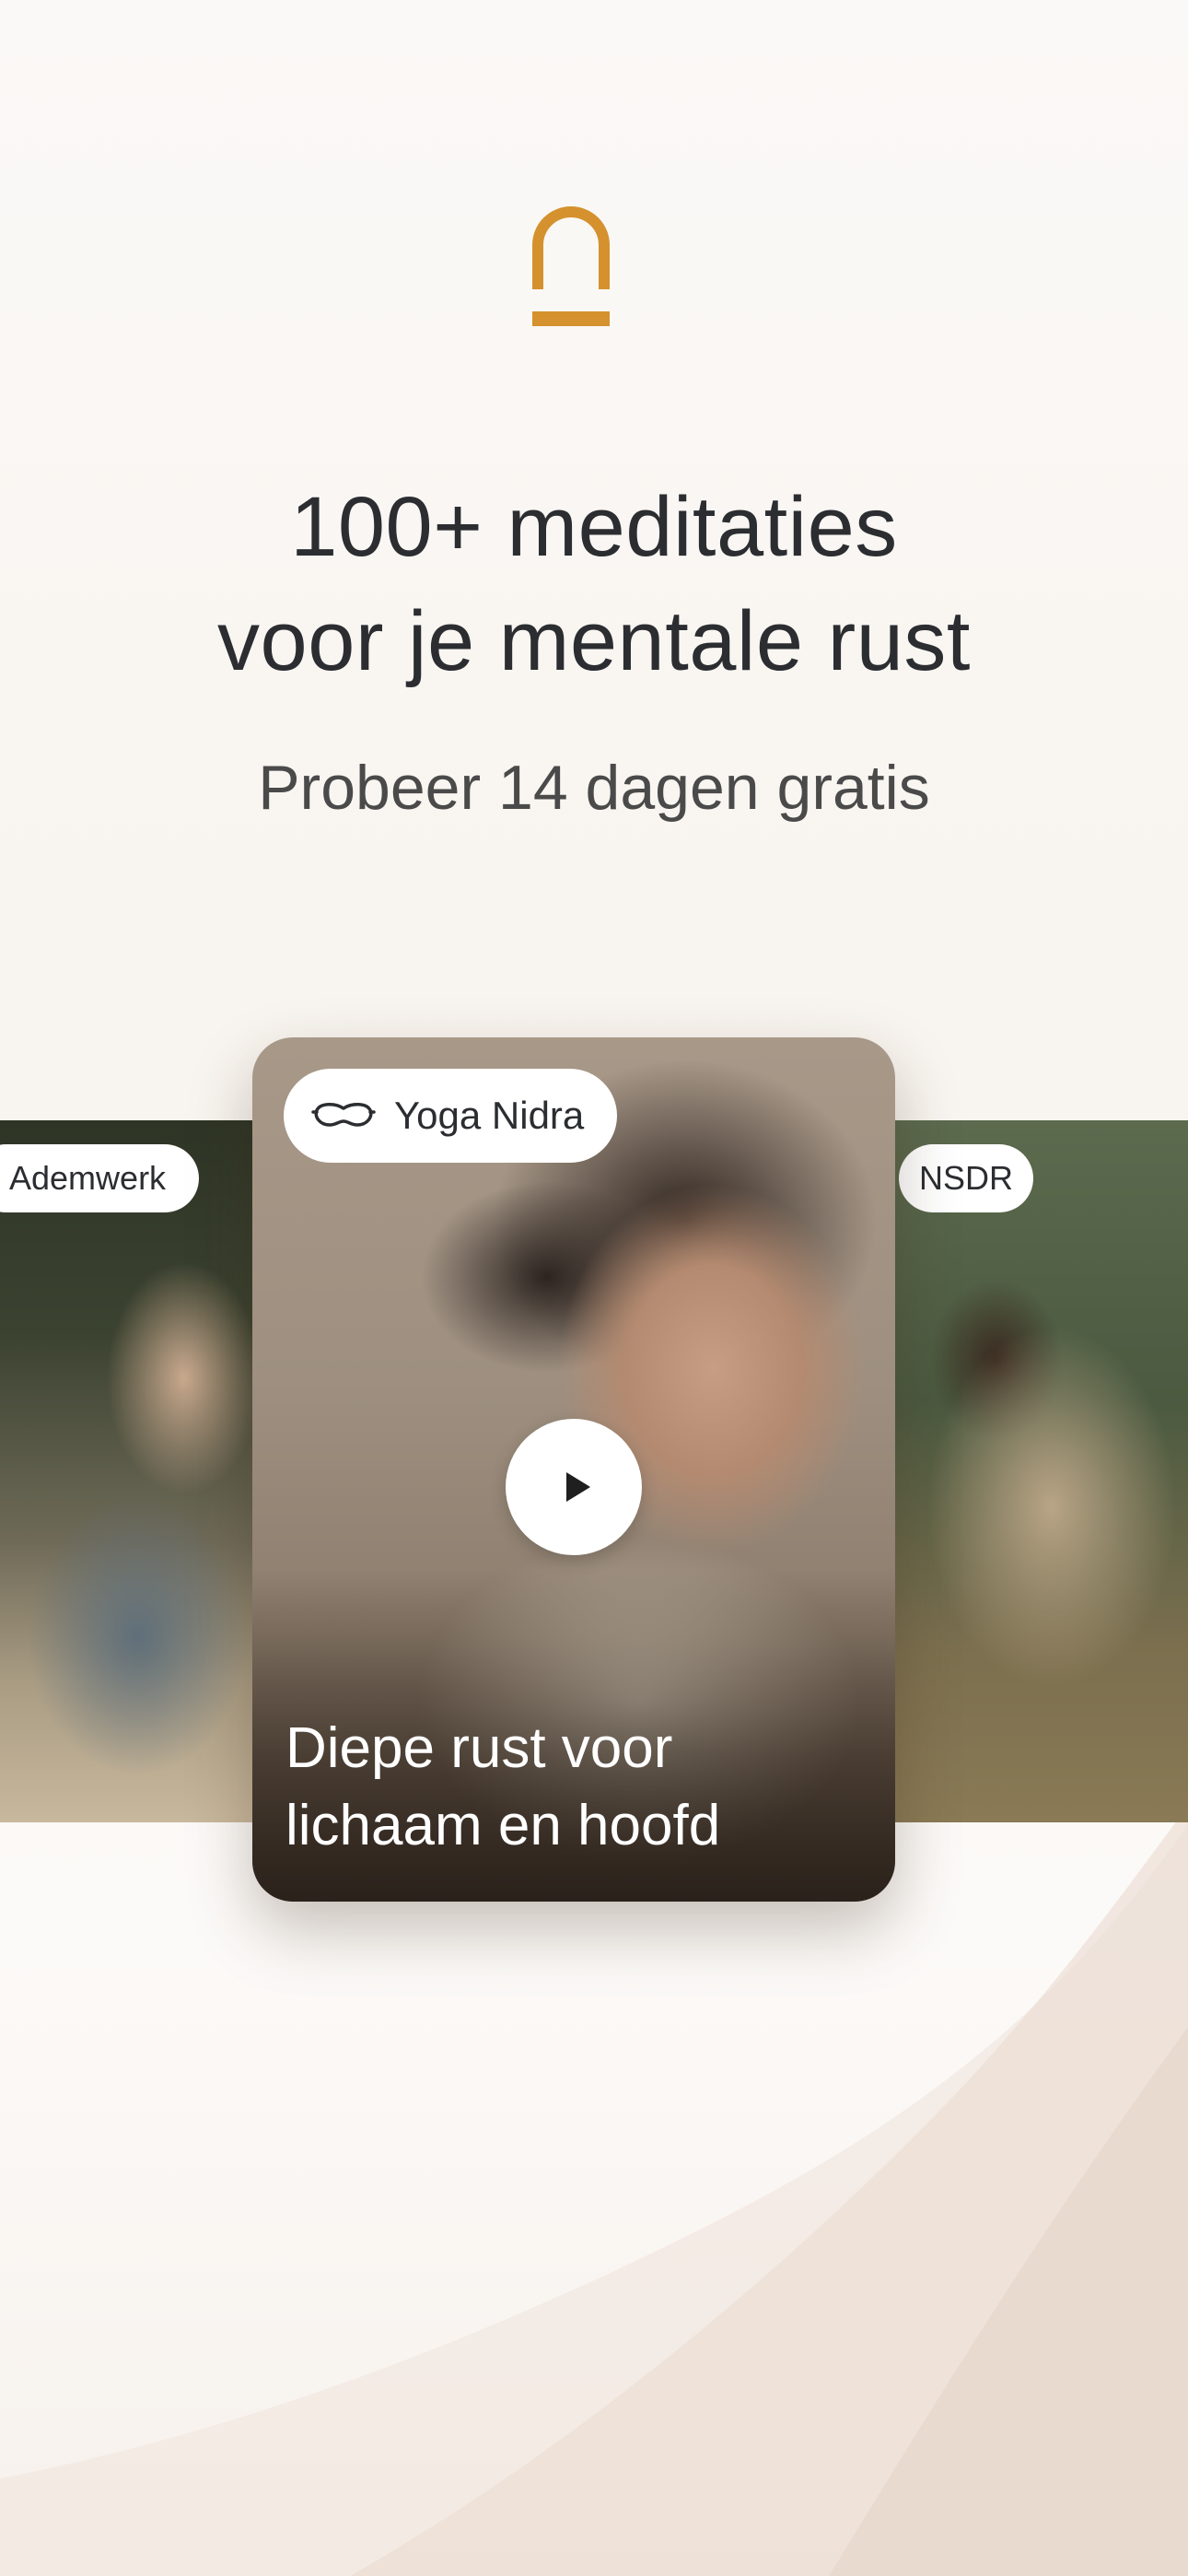  Describe the element at coordinates (594, 527) in the screenshot. I see `headline-line-1: 100+ meditaties` at that location.